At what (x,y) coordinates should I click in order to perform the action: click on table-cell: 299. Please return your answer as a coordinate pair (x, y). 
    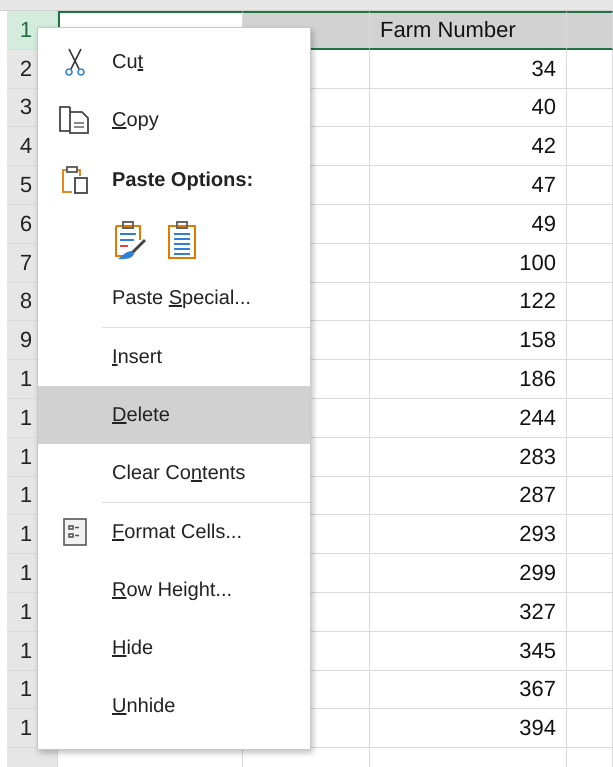
    Looking at the image, I should click on (468, 573).